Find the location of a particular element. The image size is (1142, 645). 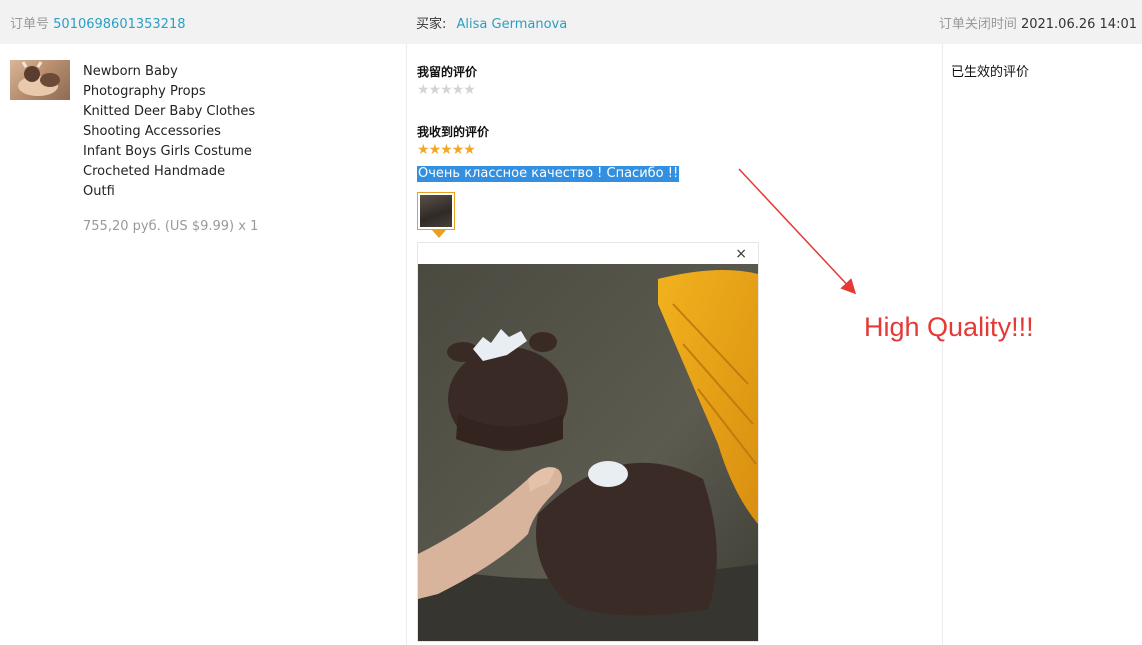

close-time-label: 订单关闭时间 is located at coordinates (977, 24).